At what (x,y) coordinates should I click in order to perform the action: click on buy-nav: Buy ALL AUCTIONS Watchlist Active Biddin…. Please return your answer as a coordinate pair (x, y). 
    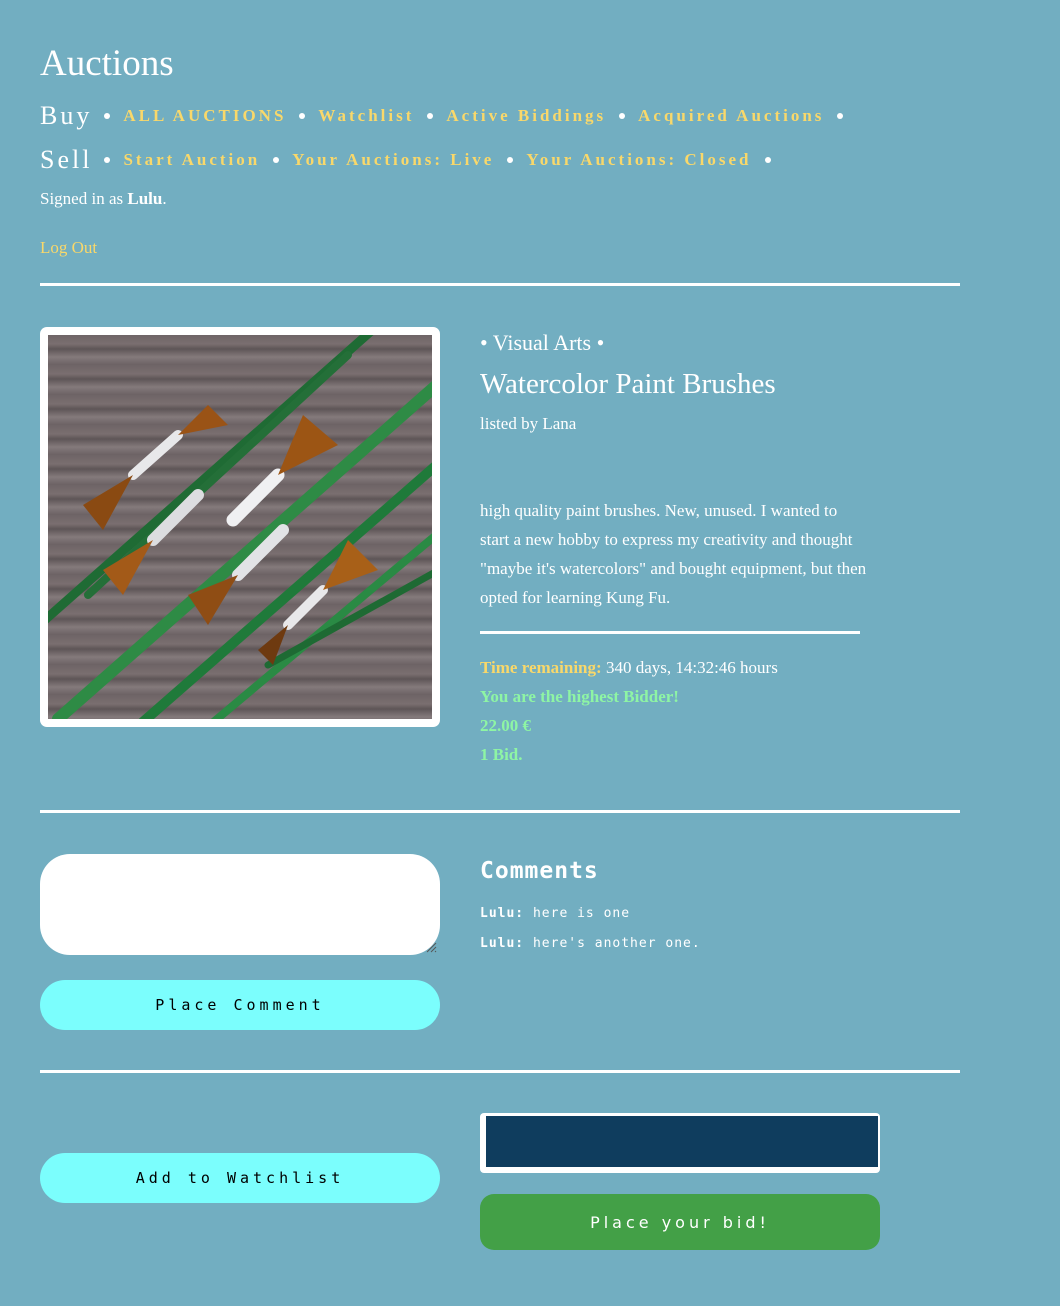
    Looking at the image, I should click on (448, 116).